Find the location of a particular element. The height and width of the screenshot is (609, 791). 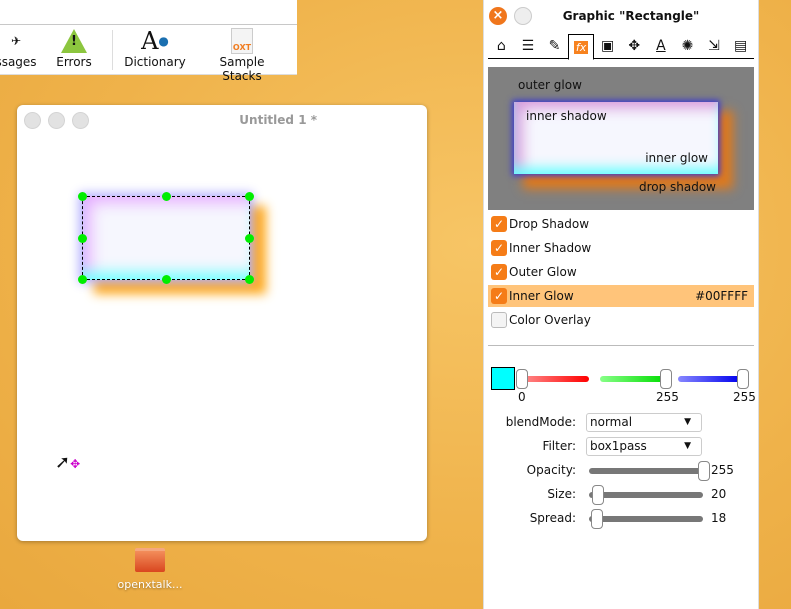

sample-stacks-icon: OXT is located at coordinates (242, 41).